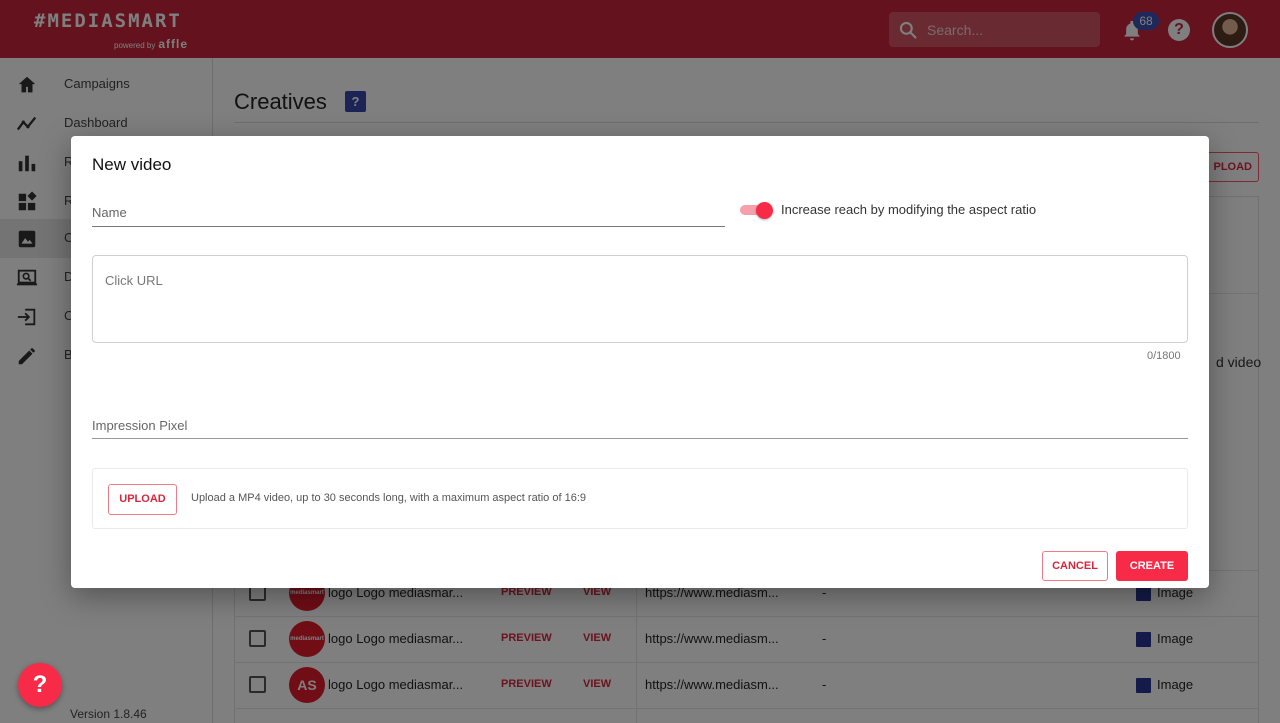  Describe the element at coordinates (1152, 566) in the screenshot. I see `create-button: CREATE` at that location.